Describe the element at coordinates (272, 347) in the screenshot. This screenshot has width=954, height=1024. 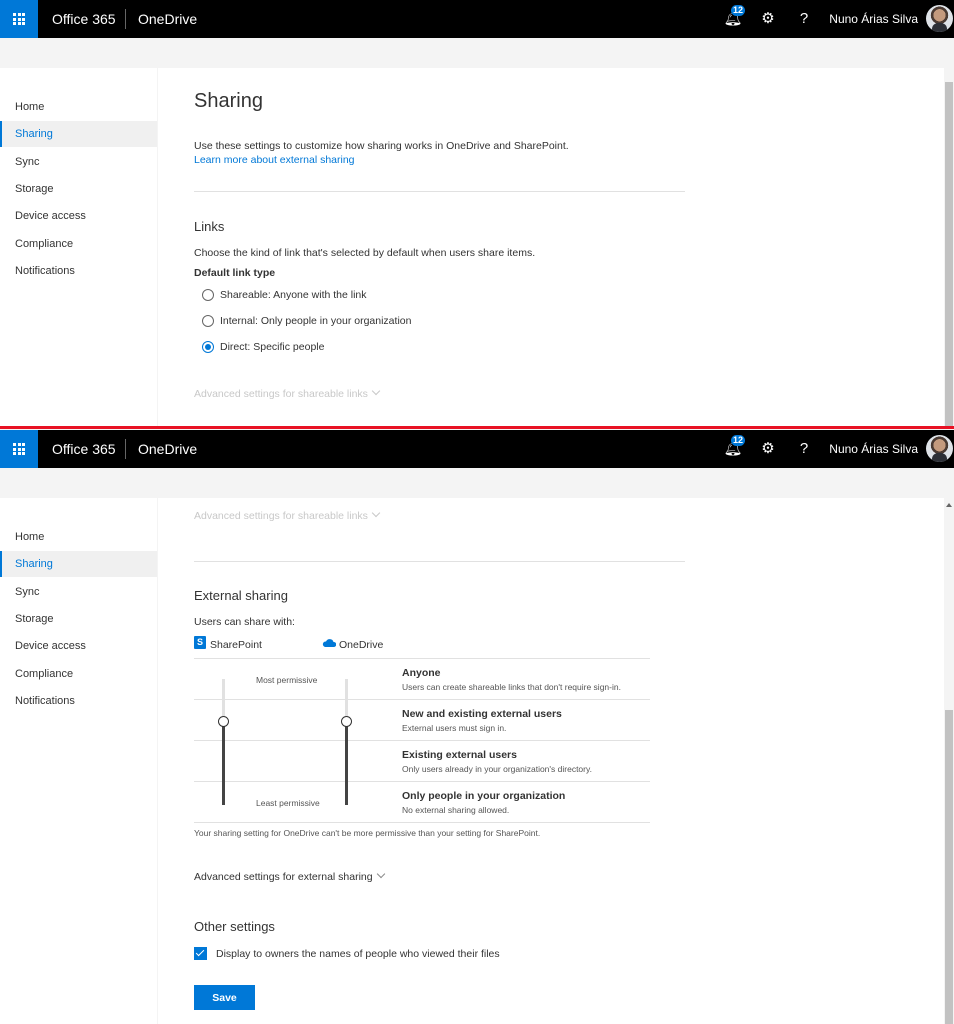
I see `radio-direct-label: Direct: Specific people` at that location.